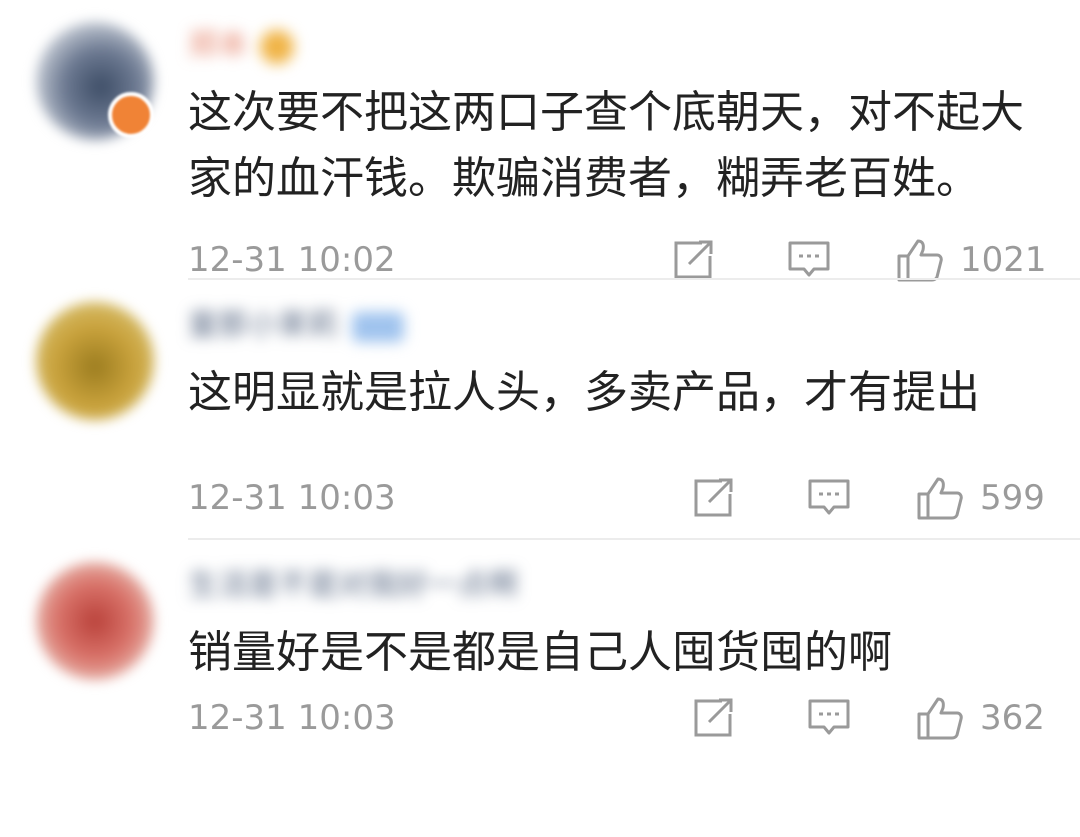 The width and height of the screenshot is (1080, 837). What do you see at coordinates (131, 115) in the screenshot?
I see `verified-badge-icon` at bounding box center [131, 115].